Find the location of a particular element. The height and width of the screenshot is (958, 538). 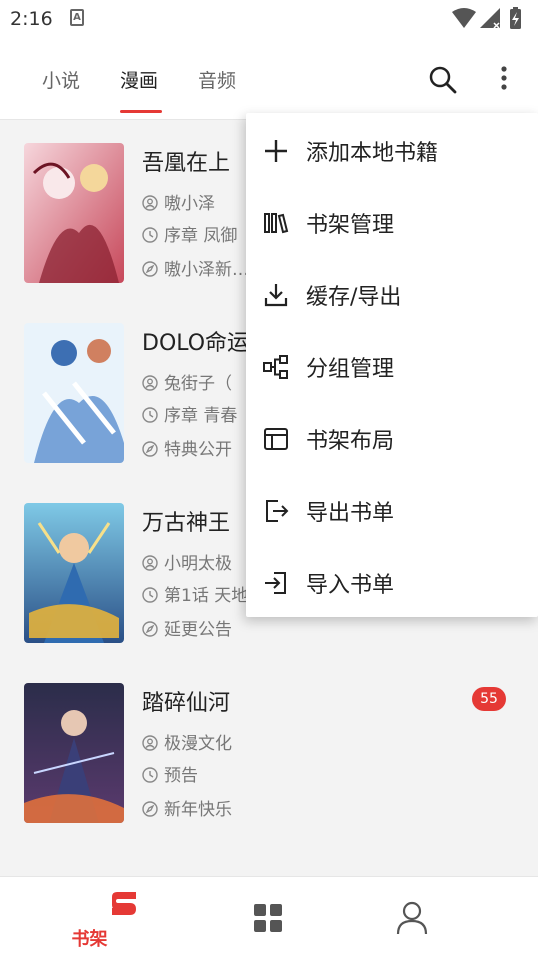

nav-item-profile is located at coordinates (447, 917).